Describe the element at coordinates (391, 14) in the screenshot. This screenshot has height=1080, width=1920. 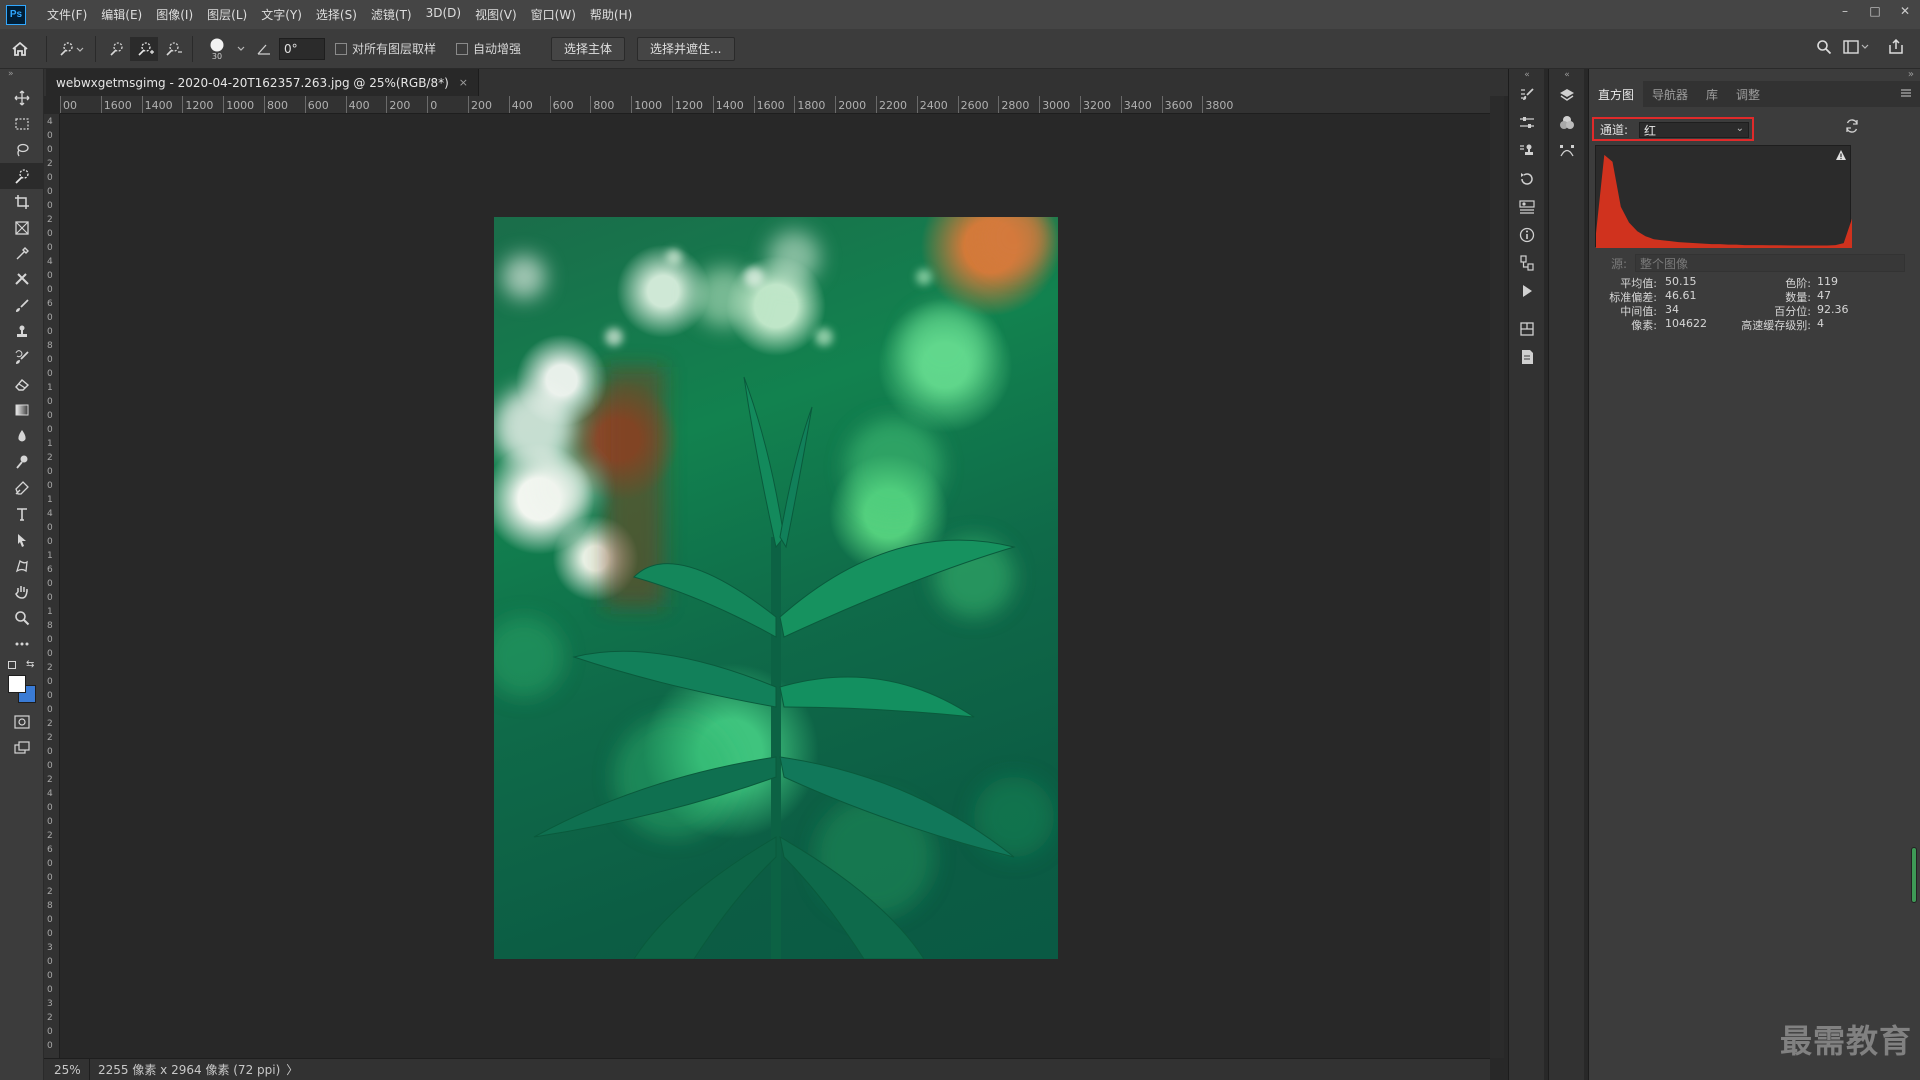
I see `menu-filter: 滤镜(T)` at that location.